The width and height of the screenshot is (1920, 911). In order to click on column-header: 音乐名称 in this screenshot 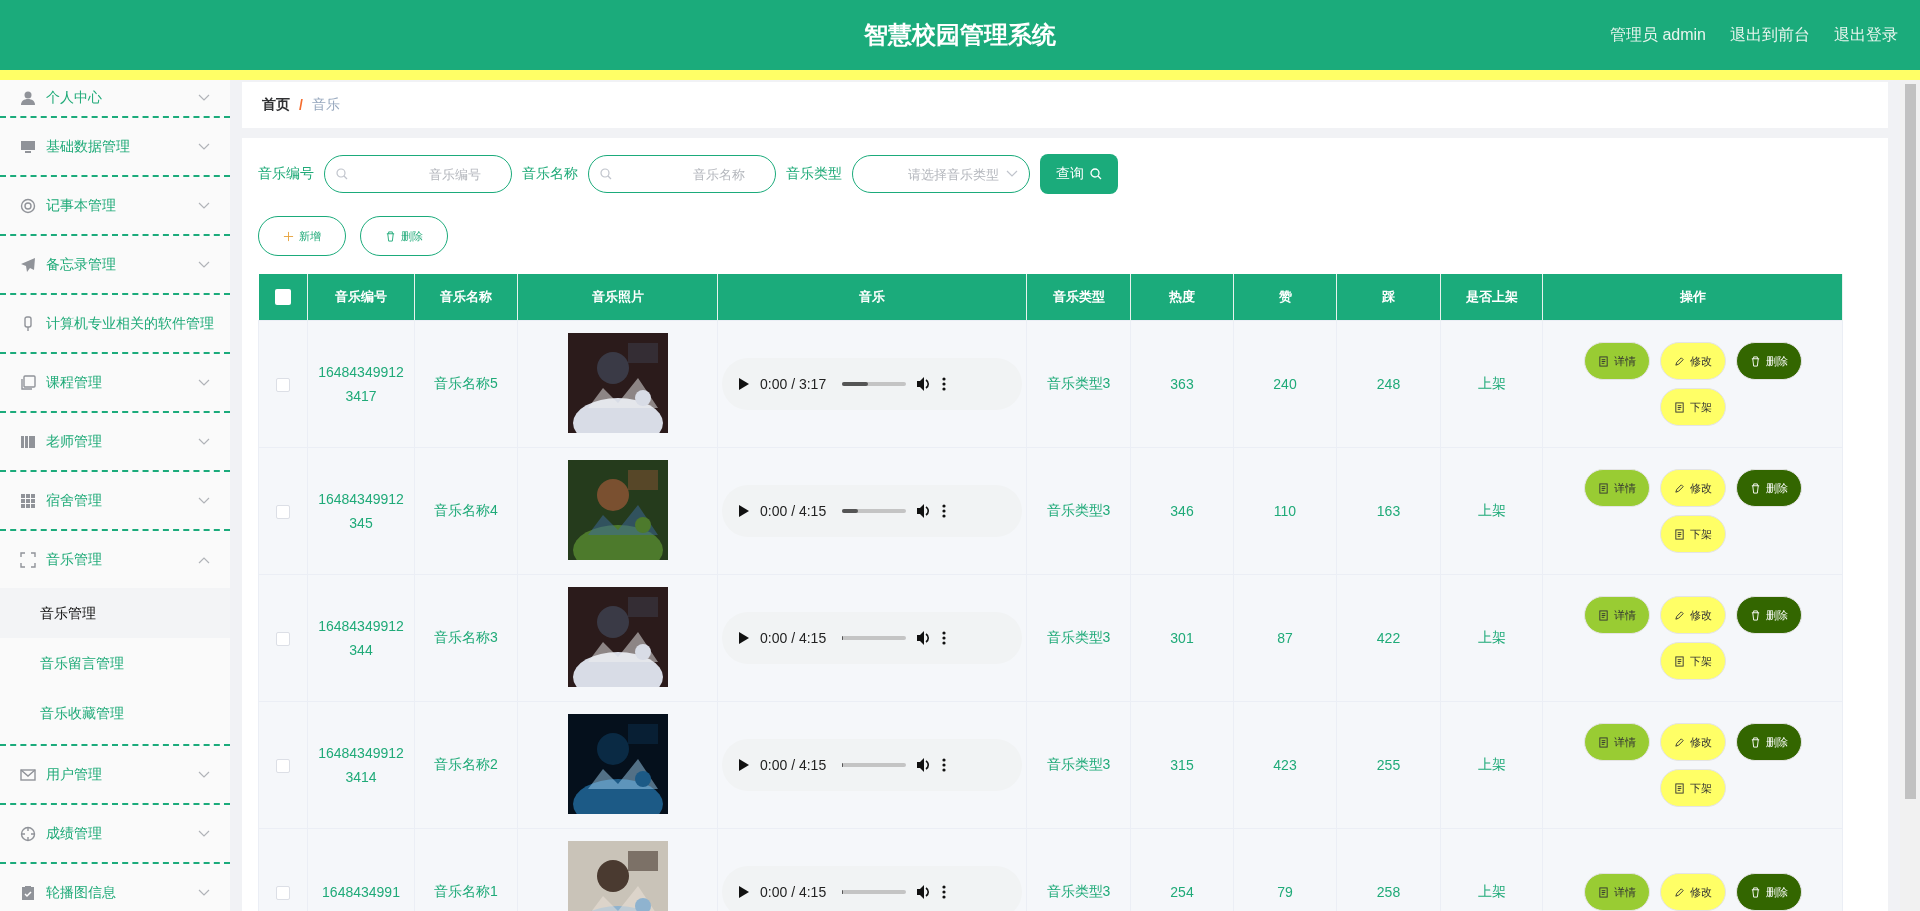, I will do `click(466, 297)`.